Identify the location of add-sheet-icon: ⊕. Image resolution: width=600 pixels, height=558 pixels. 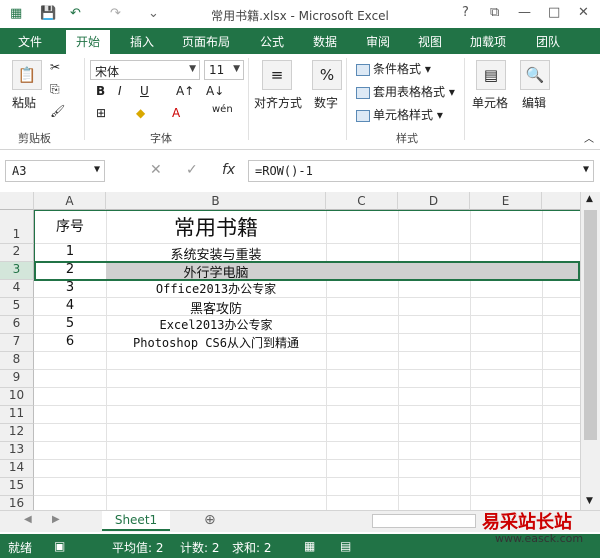
(210, 520).